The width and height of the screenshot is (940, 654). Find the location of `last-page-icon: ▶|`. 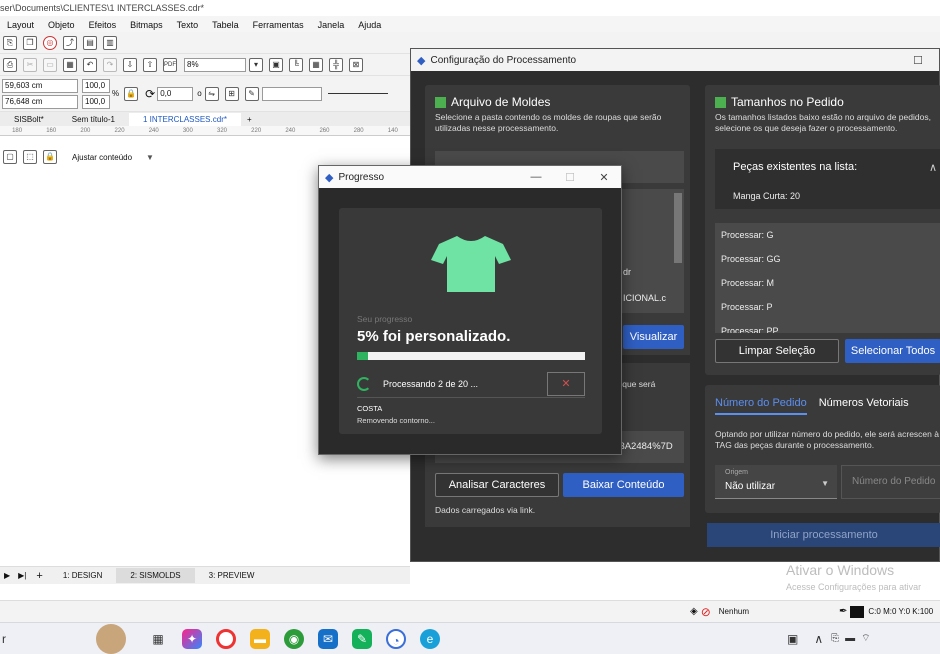

last-page-icon: ▶| is located at coordinates (22, 575).